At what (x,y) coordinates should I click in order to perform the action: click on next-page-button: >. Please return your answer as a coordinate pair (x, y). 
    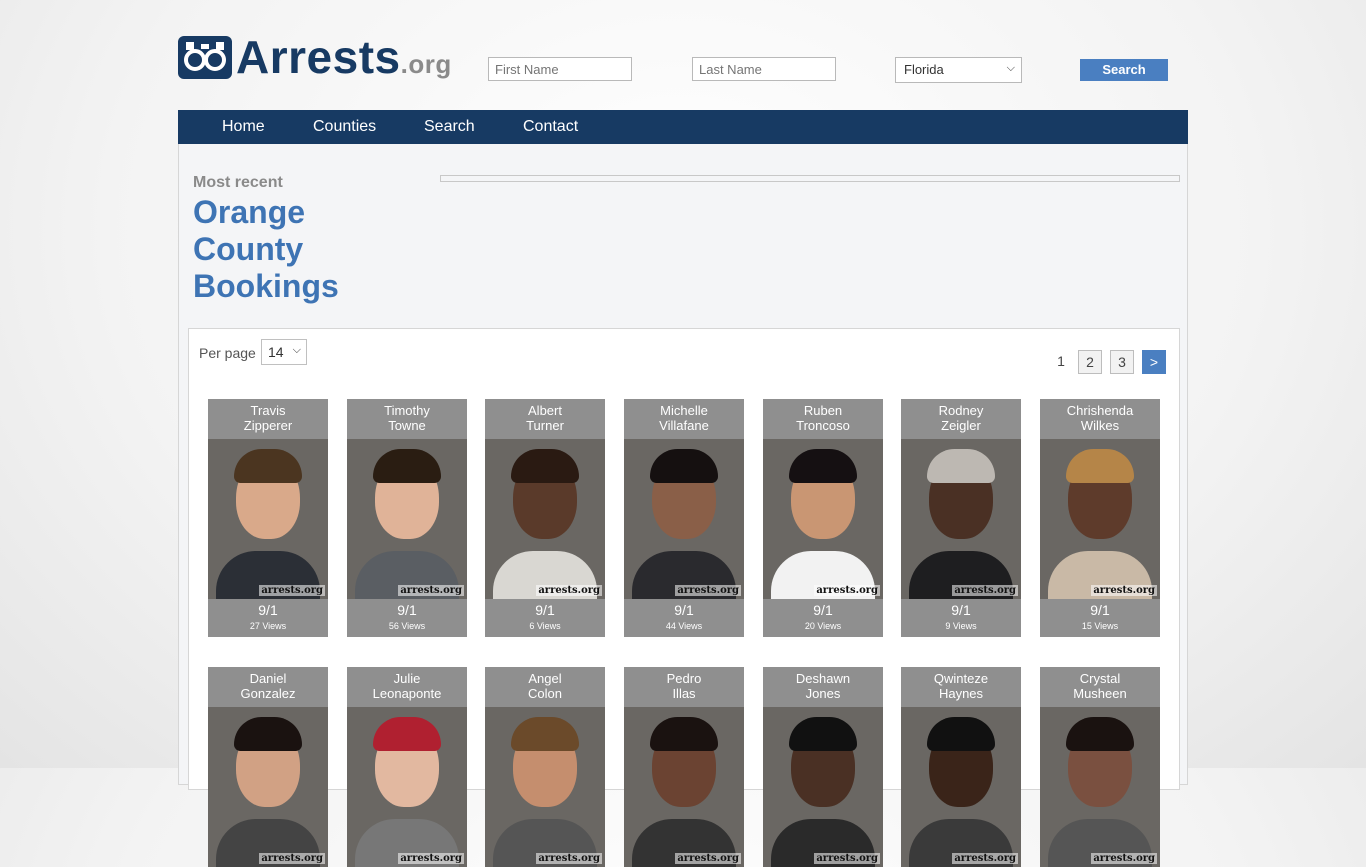
    Looking at the image, I should click on (1154, 362).